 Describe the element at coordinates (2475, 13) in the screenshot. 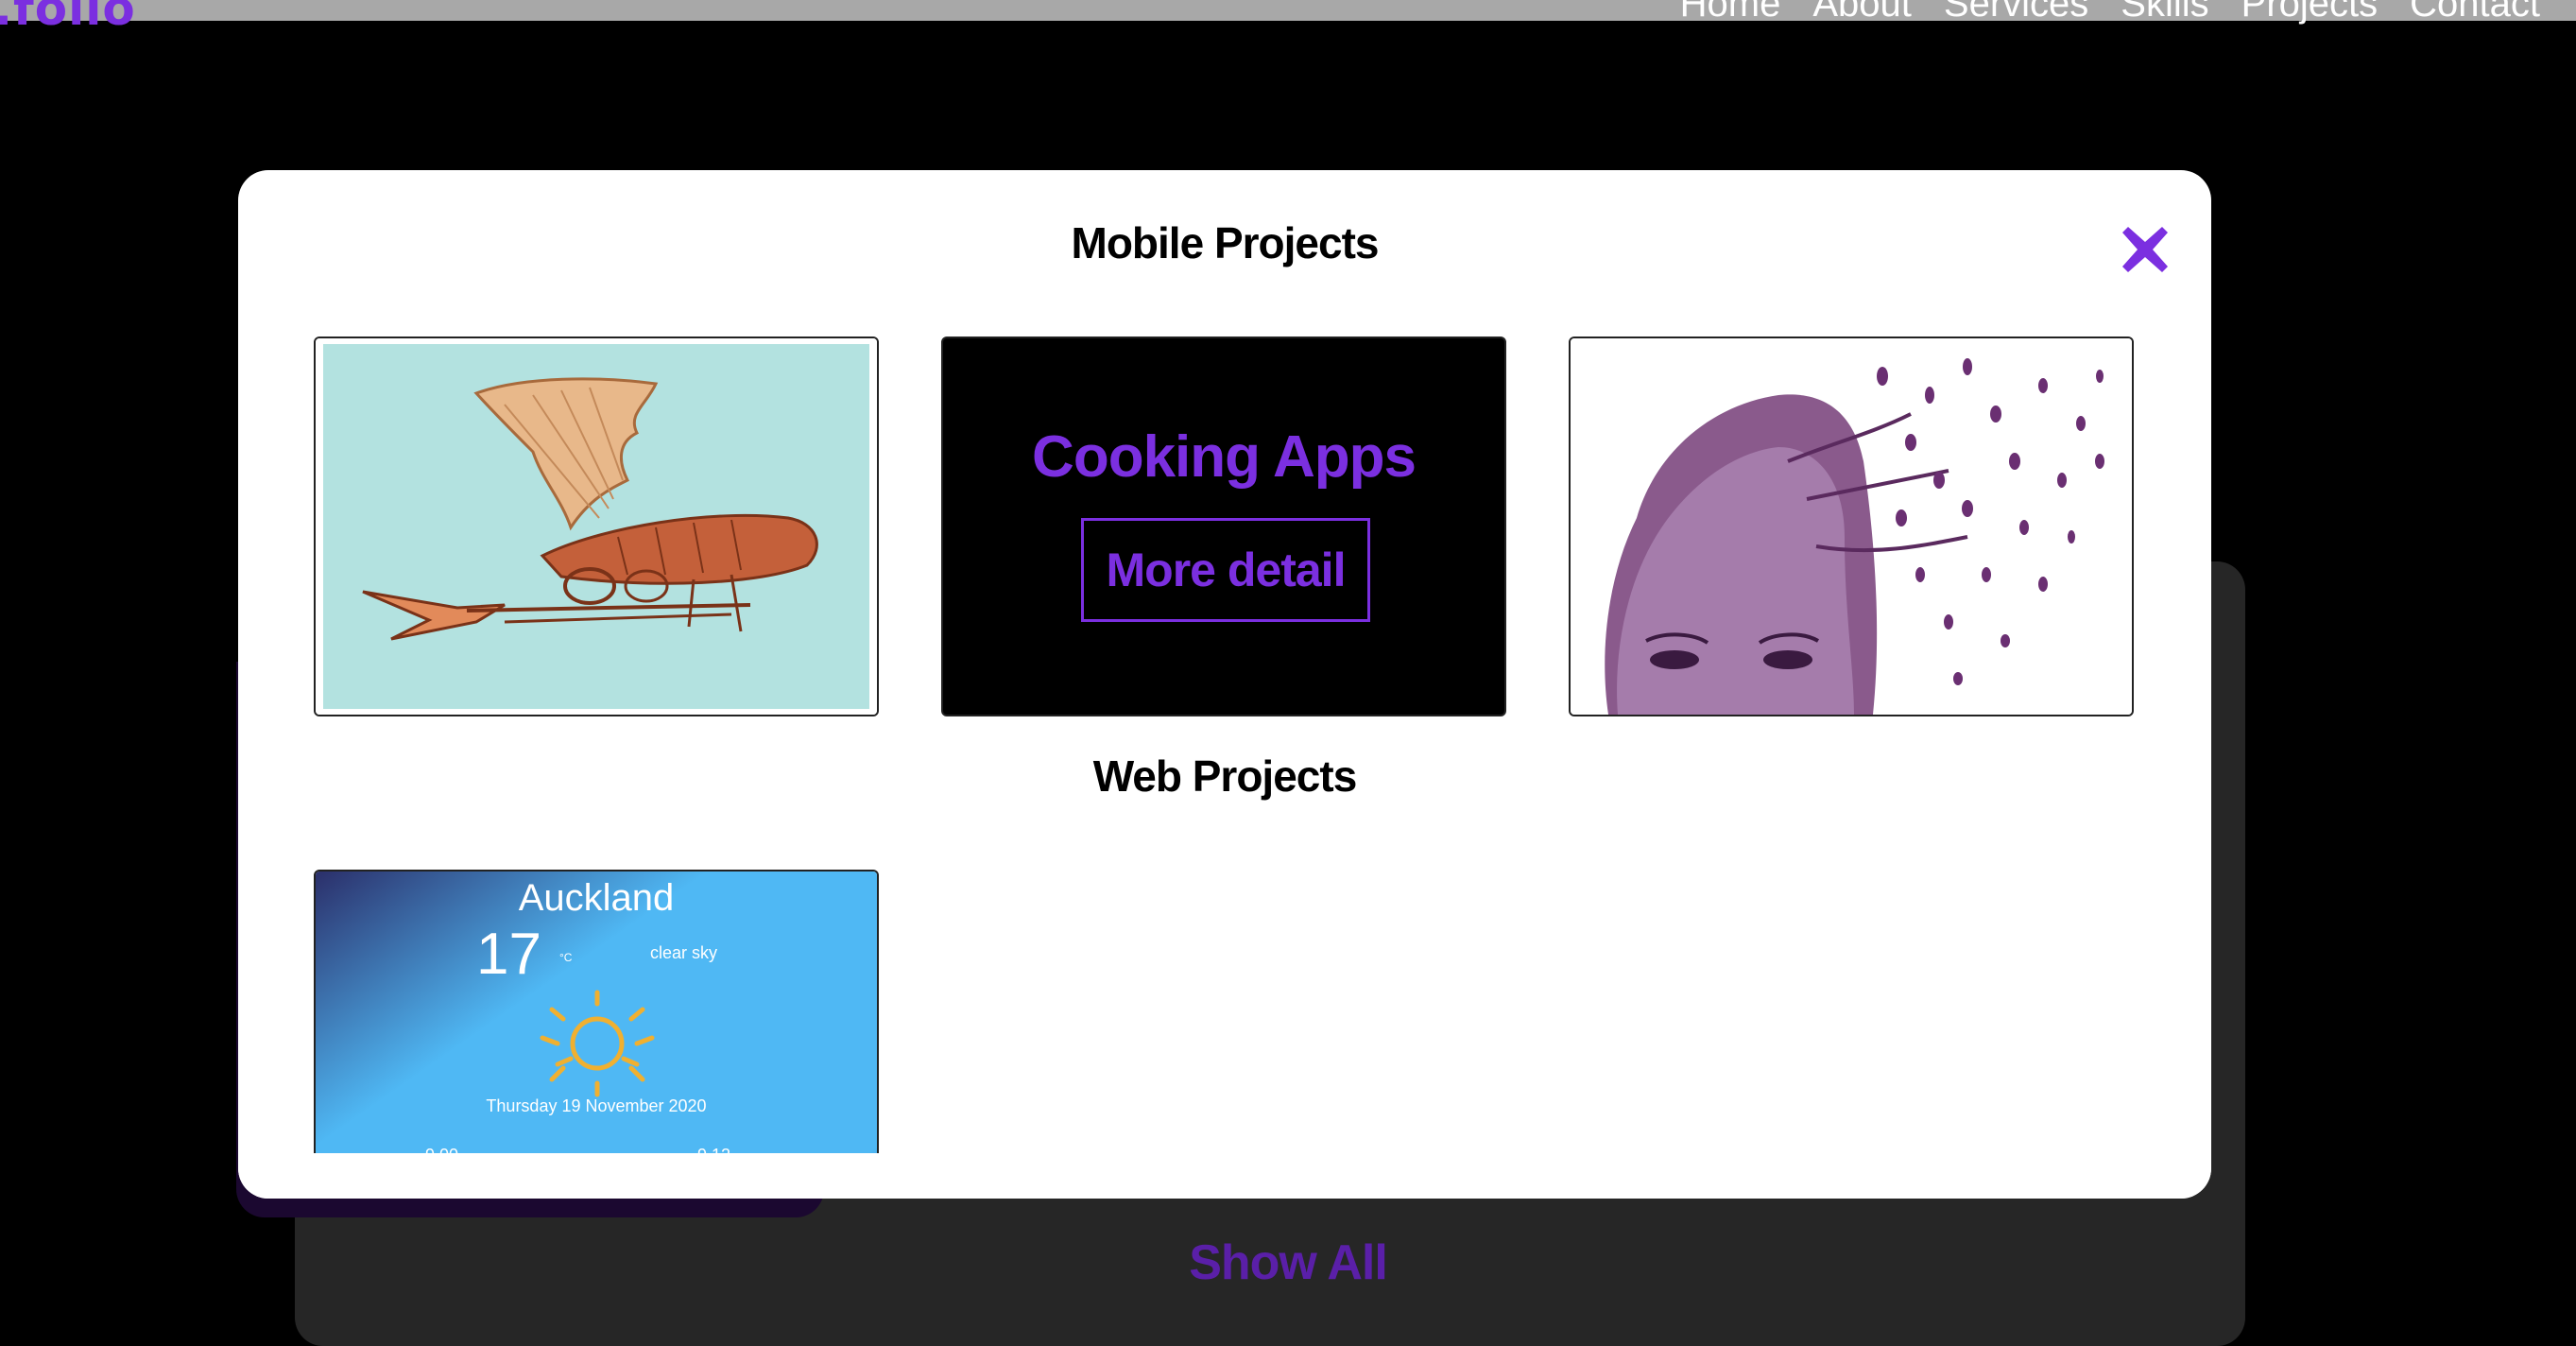

I see `nav-contact: Contact` at that location.